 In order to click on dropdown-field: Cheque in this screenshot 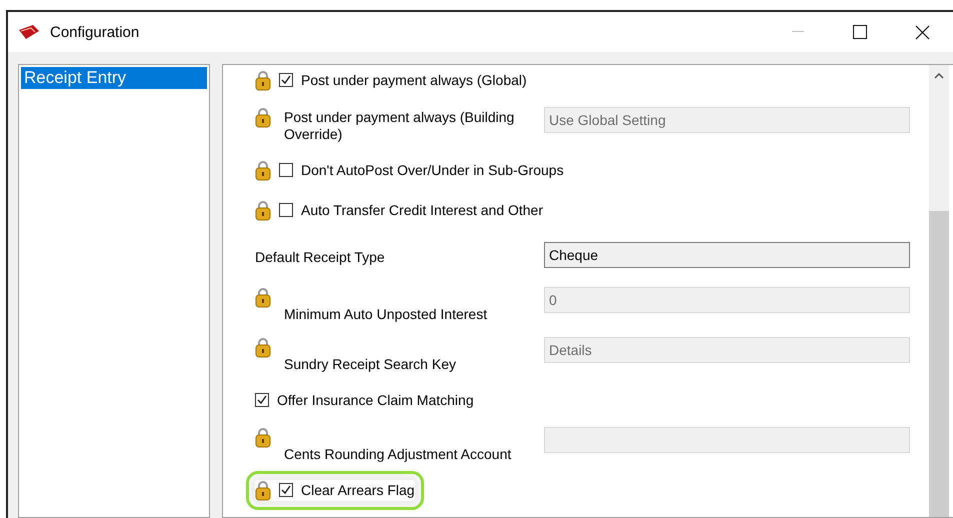, I will do `click(727, 255)`.